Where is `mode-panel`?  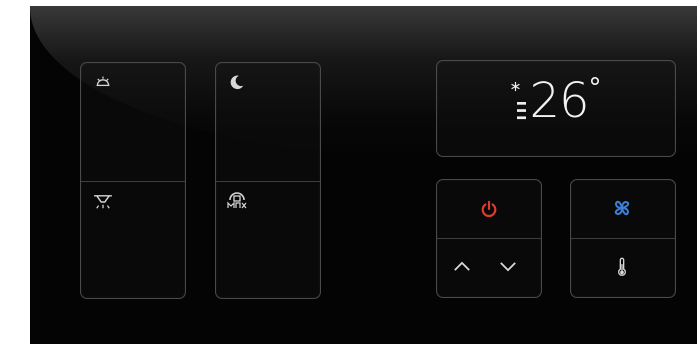
mode-panel is located at coordinates (623, 238).